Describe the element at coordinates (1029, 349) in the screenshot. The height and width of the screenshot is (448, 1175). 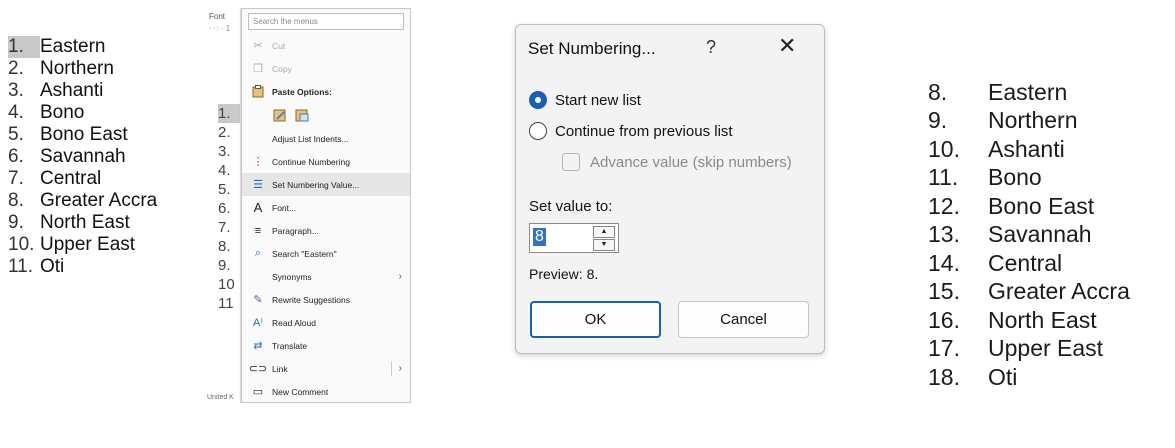
I see `list-item: 17. Upper East` at that location.